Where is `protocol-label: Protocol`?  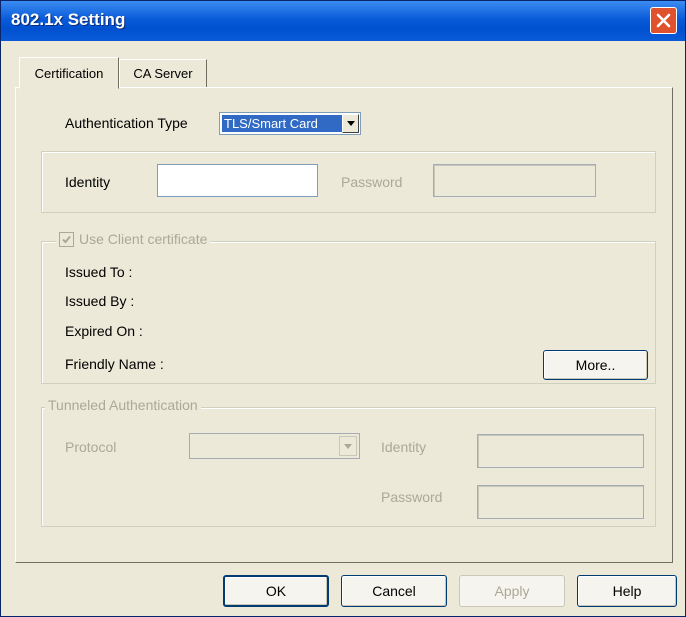 protocol-label: Protocol is located at coordinates (91, 447).